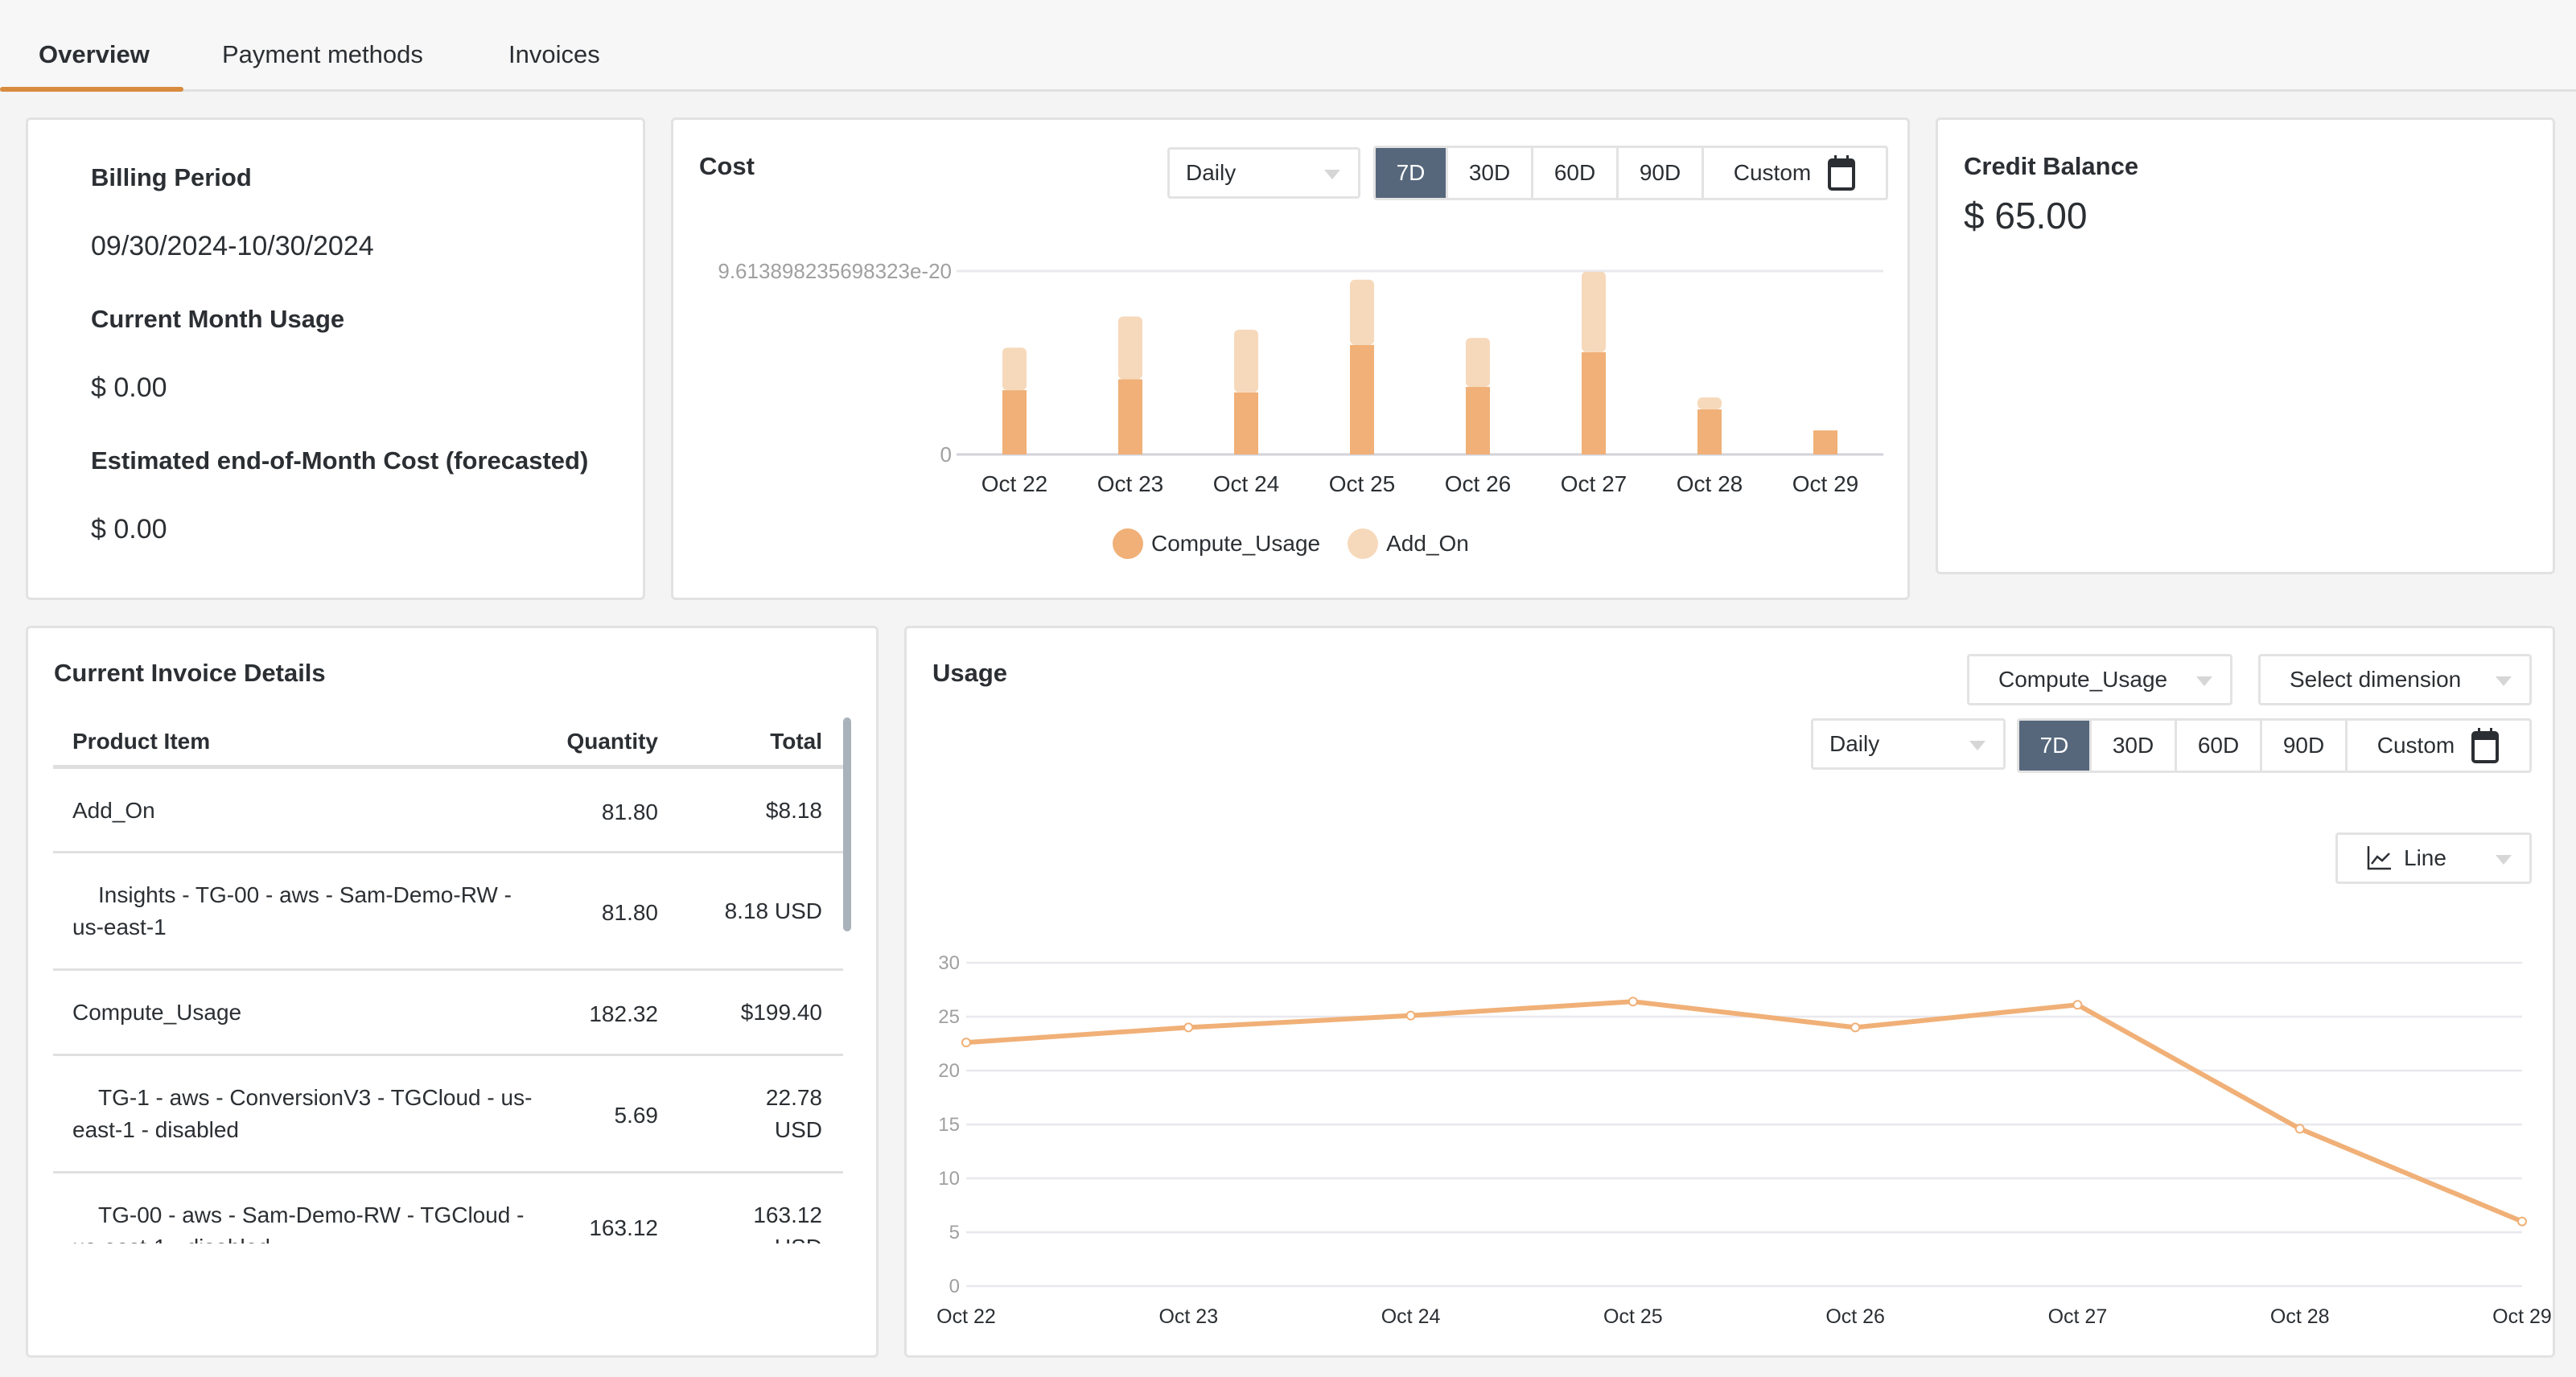 This screenshot has height=1377, width=2576. I want to click on y-tick-label: 5, so click(954, 1232).